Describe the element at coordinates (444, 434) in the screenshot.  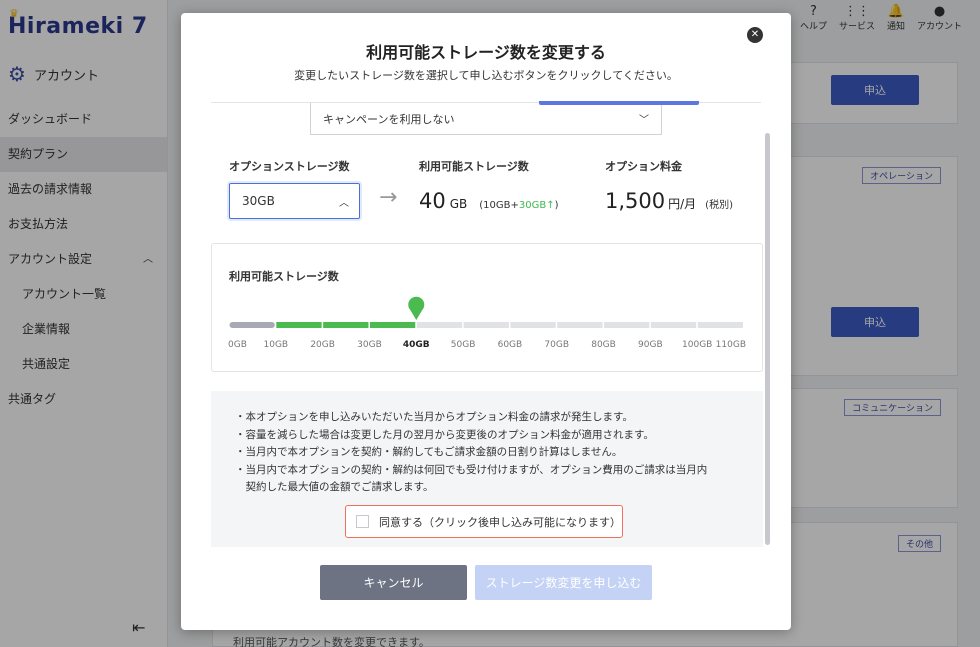
I see `note-item: ・容量を減らした場合は変更した月の翌月から変更後のオプション料金が適用されます。` at that location.